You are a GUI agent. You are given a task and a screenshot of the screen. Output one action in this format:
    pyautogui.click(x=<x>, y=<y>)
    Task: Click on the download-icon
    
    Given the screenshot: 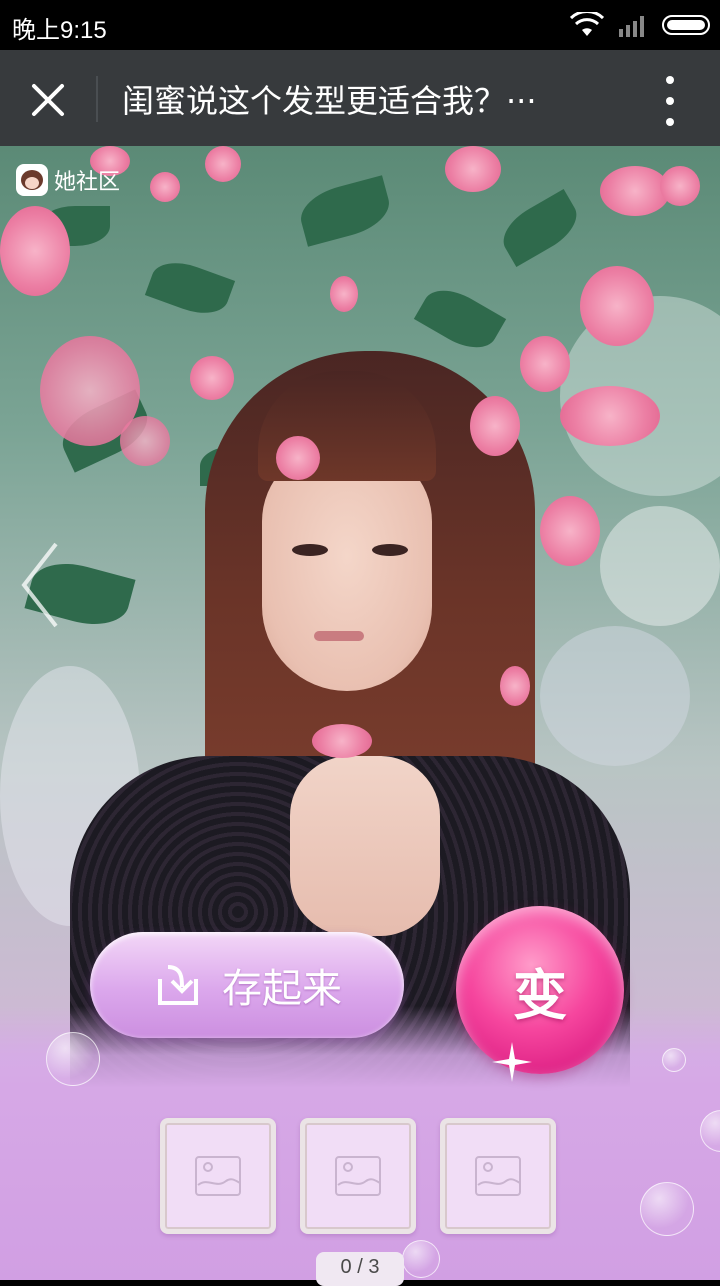 What is the action you would take?
    pyautogui.click(x=178, y=985)
    